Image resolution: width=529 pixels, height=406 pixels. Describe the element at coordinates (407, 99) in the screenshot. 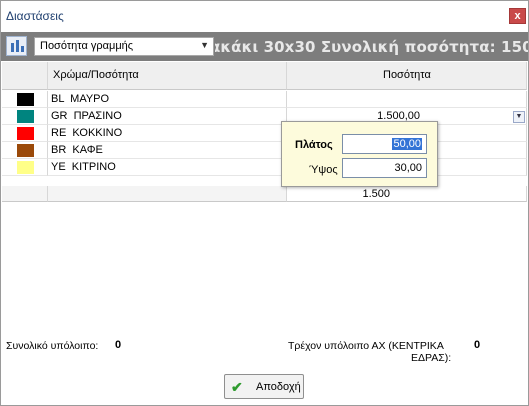

I see `quantity-cell` at that location.